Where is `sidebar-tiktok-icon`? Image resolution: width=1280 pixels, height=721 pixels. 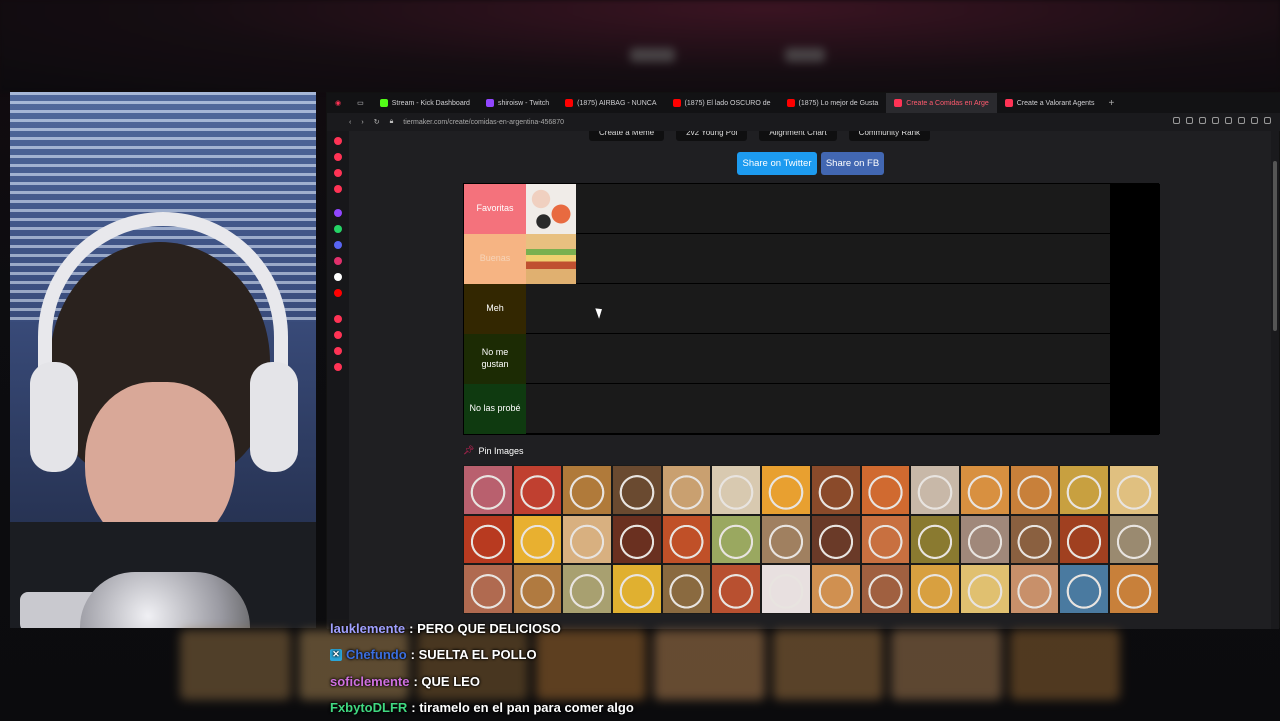 sidebar-tiktok-icon is located at coordinates (338, 277).